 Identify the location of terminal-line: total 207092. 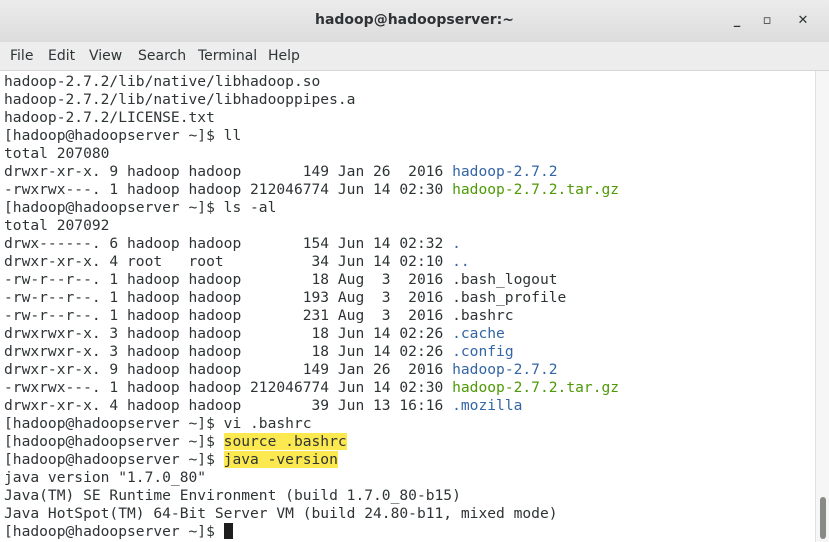
(56, 226).